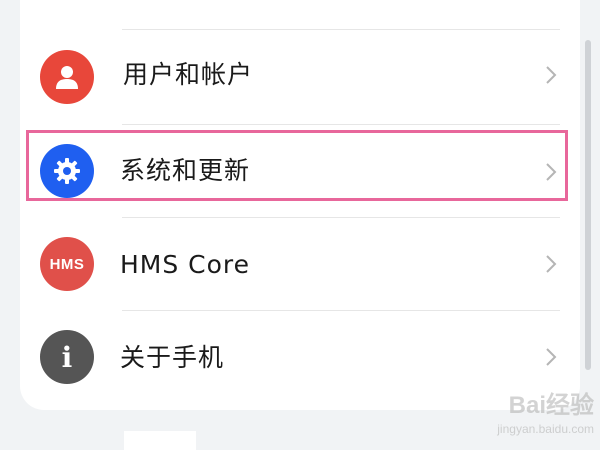 This screenshot has width=600, height=450. I want to click on user-icon, so click(67, 77).